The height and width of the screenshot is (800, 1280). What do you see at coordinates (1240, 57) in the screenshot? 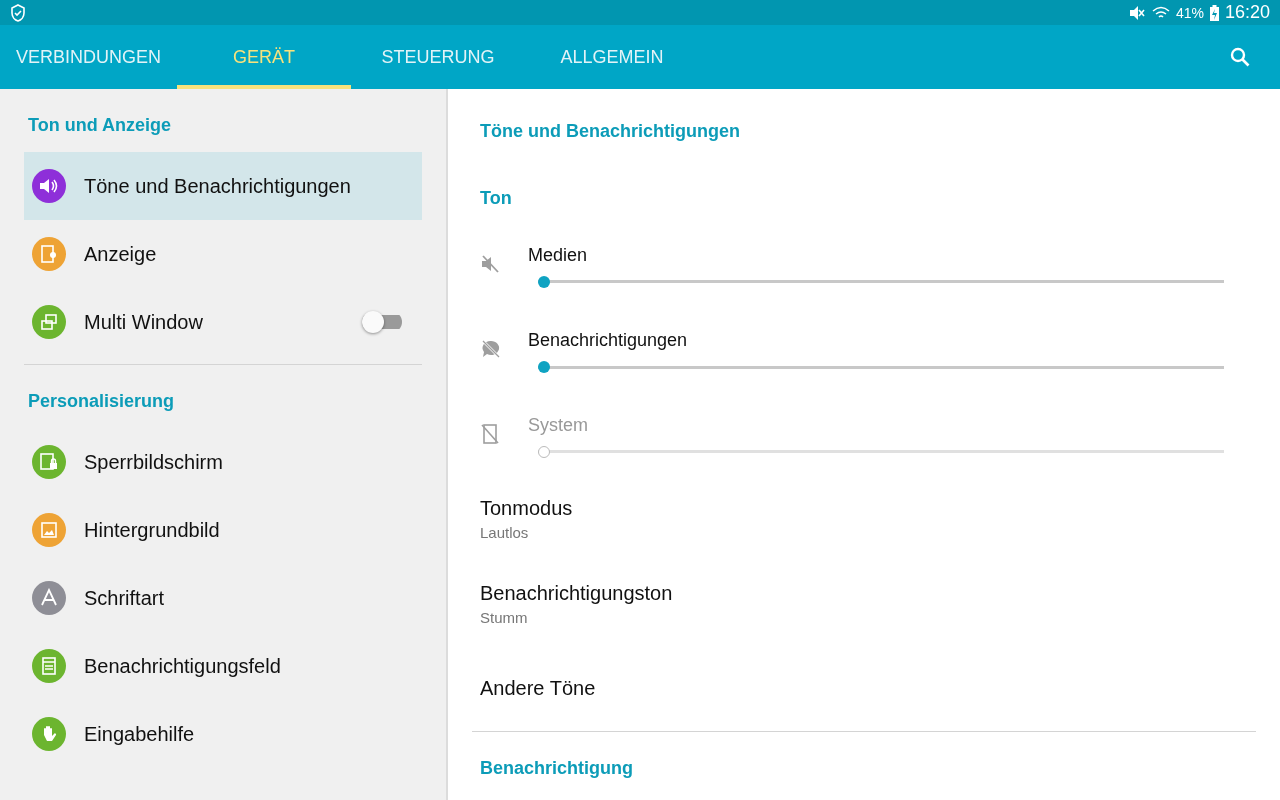
I see `search-icon` at bounding box center [1240, 57].